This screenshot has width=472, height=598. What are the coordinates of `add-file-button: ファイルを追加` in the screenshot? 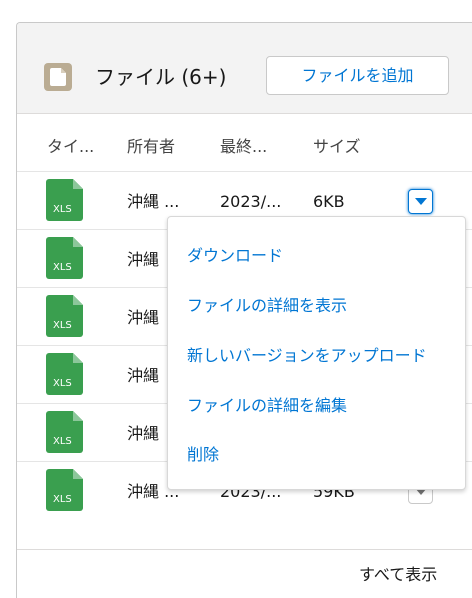 It's located at (357, 75).